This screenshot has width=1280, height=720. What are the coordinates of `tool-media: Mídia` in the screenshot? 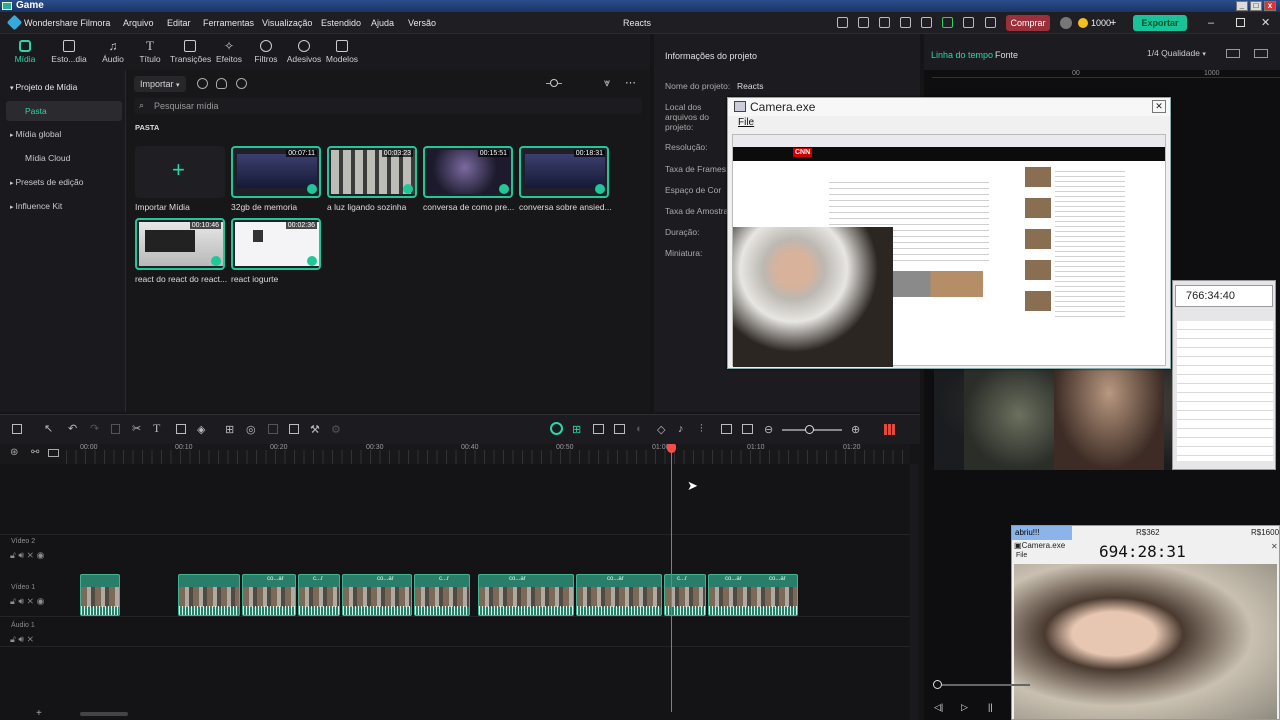 It's located at (25, 52).